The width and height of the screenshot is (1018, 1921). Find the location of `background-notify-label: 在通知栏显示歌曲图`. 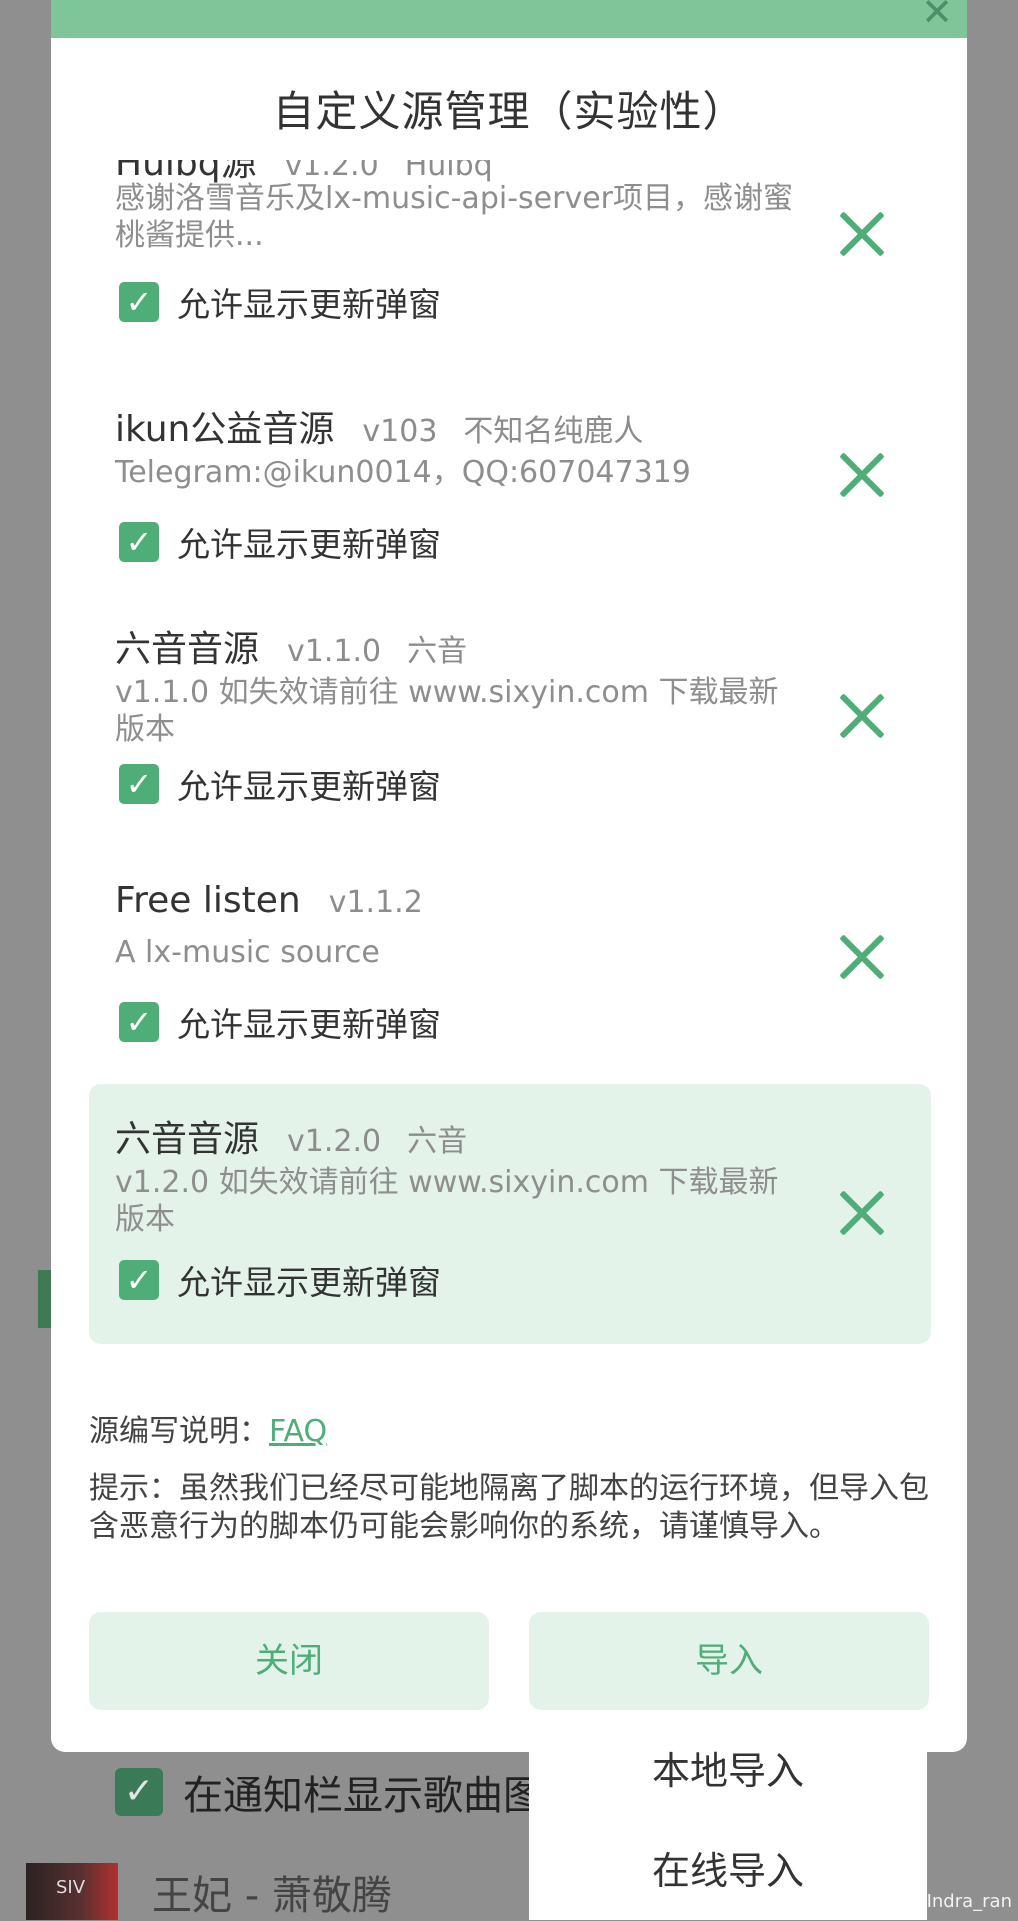

background-notify-label: 在通知栏显示歌曲图 is located at coordinates (363, 1796).